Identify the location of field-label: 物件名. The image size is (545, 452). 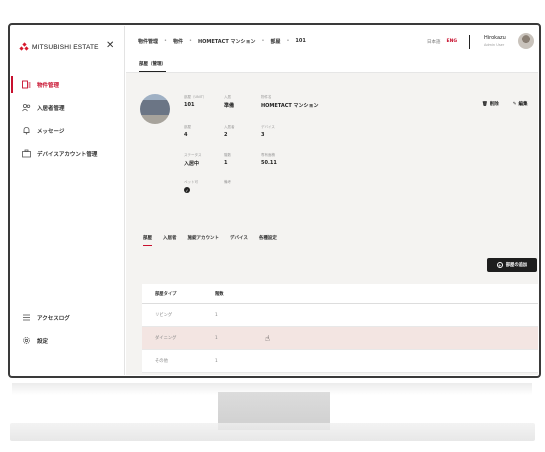
(266, 97).